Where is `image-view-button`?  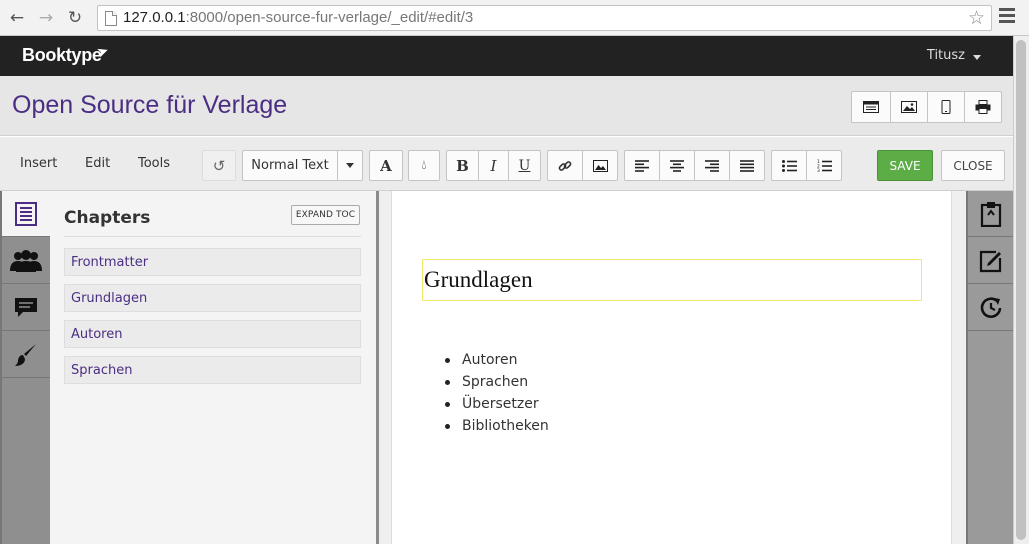
image-view-button is located at coordinates (909, 107).